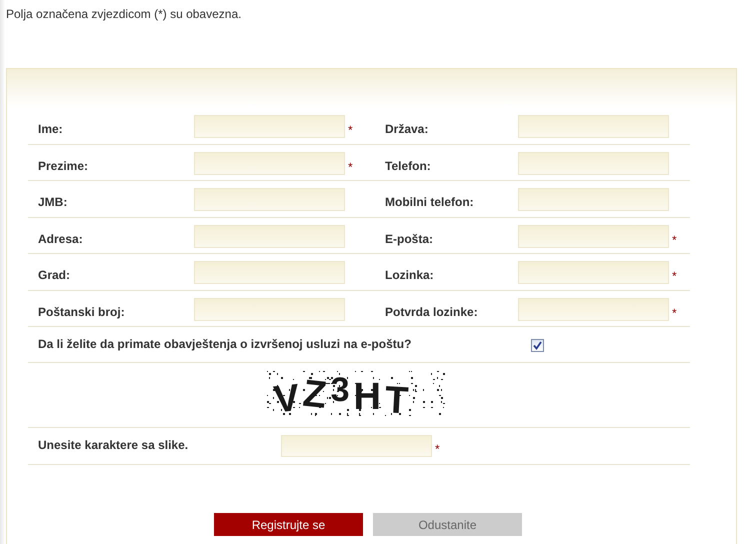 The image size is (749, 544). Describe the element at coordinates (407, 129) in the screenshot. I see `field-label: Država:` at that location.